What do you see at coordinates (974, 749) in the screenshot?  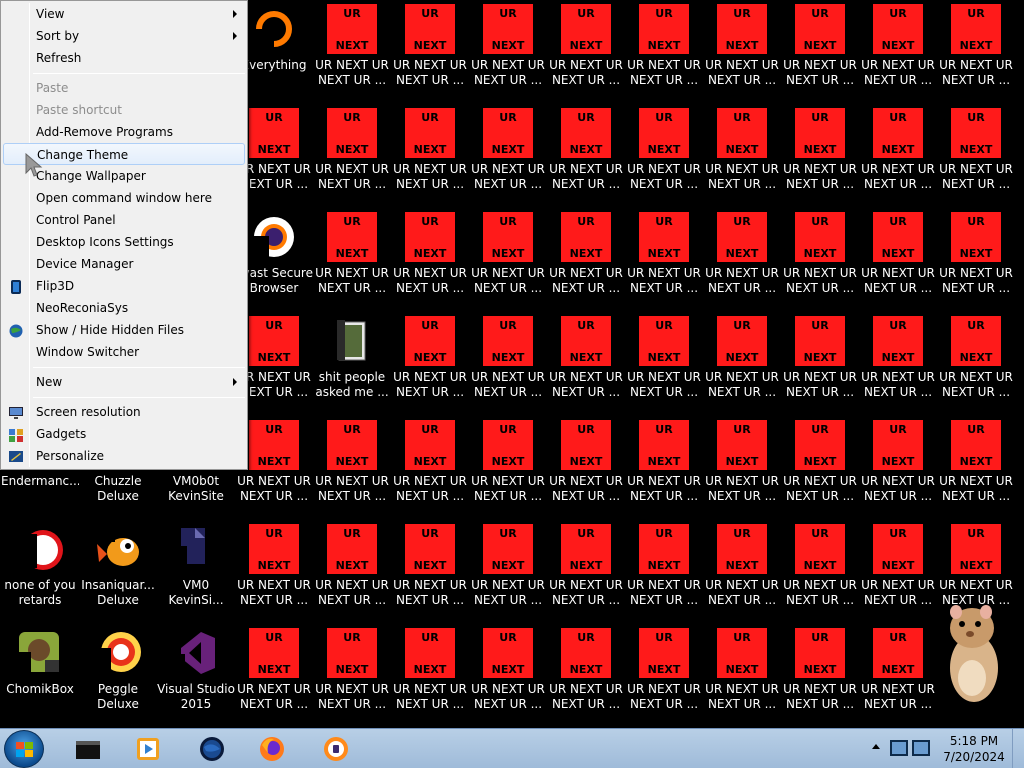 I see `clock: 5:18 PM 7/20/2024` at bounding box center [974, 749].